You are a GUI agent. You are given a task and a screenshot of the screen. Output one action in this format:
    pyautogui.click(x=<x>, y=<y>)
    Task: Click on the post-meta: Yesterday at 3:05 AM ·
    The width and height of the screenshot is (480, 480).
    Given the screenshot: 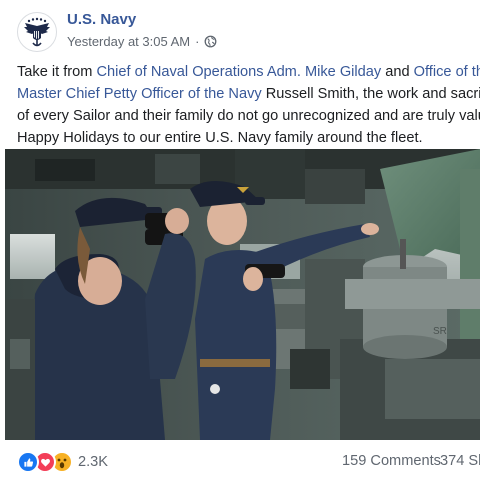 What is the action you would take?
    pyautogui.click(x=142, y=41)
    